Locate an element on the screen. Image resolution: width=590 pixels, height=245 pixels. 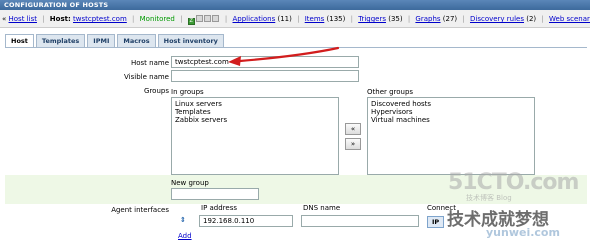
visible-name-label: Visible name is located at coordinates (146, 77).